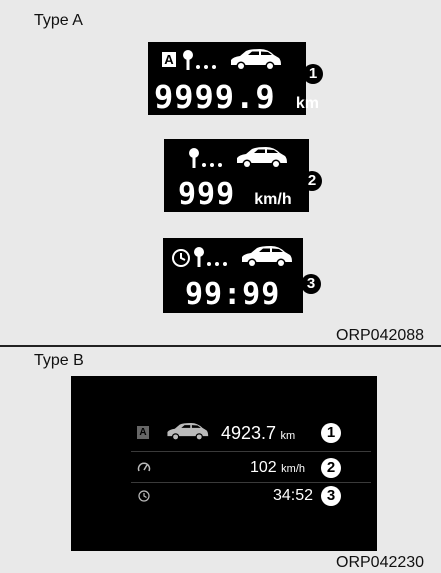  I want to click on avg-speed-value: 102 km/h, so click(277, 468).